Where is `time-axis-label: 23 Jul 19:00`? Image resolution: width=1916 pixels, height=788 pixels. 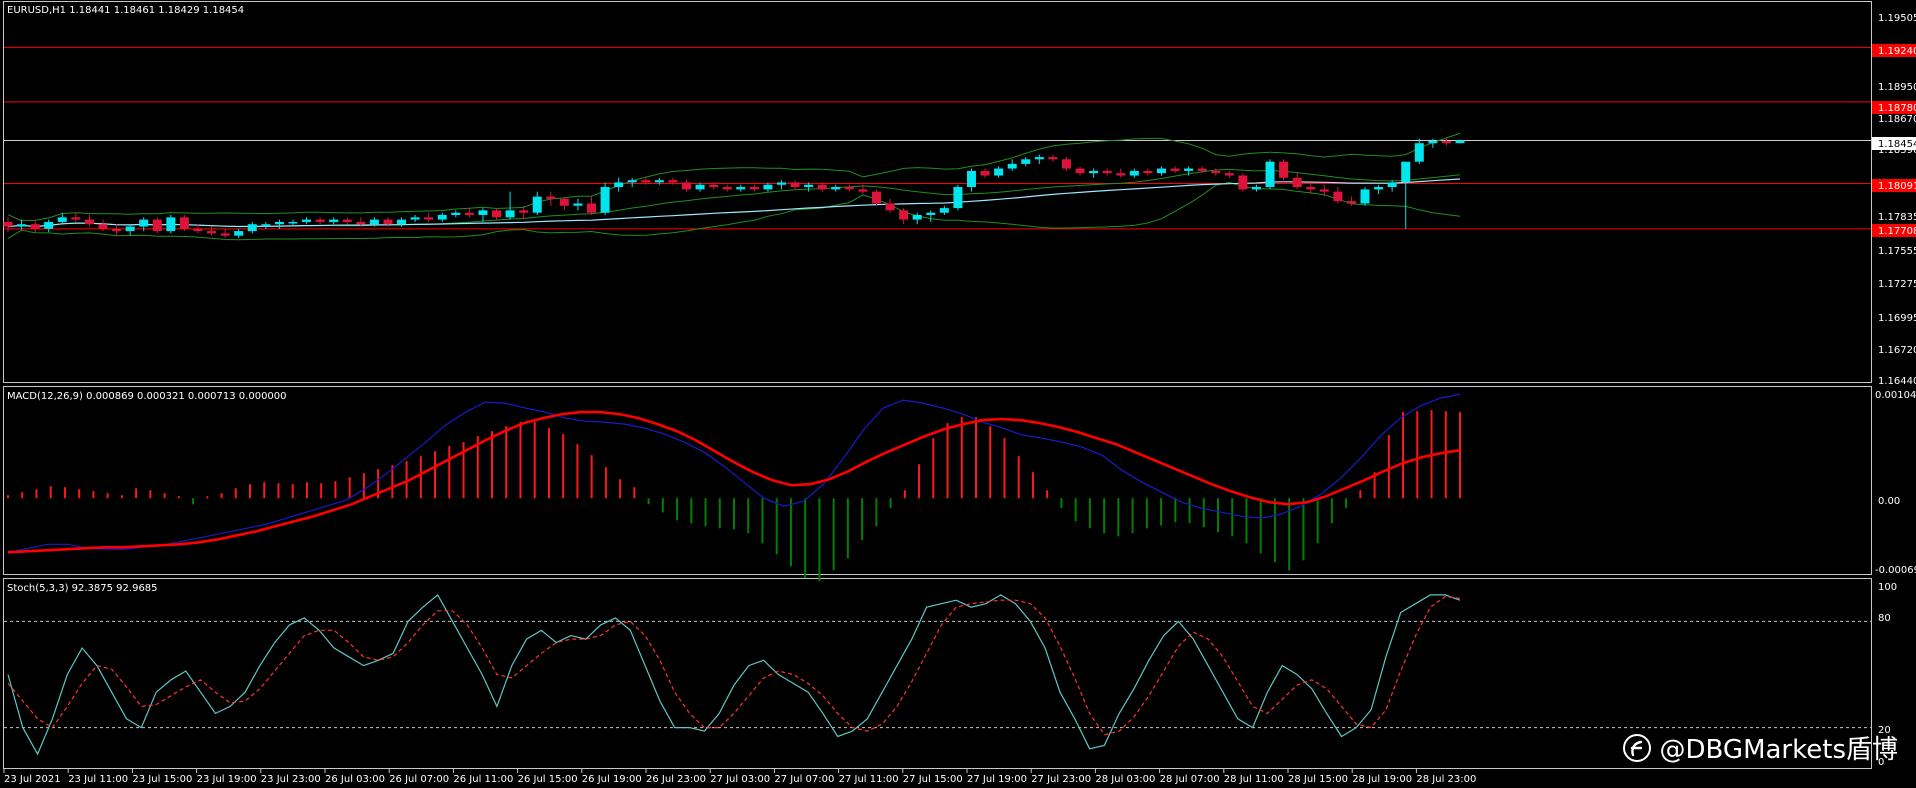
time-axis-label: 23 Jul 19:00 is located at coordinates (227, 779).